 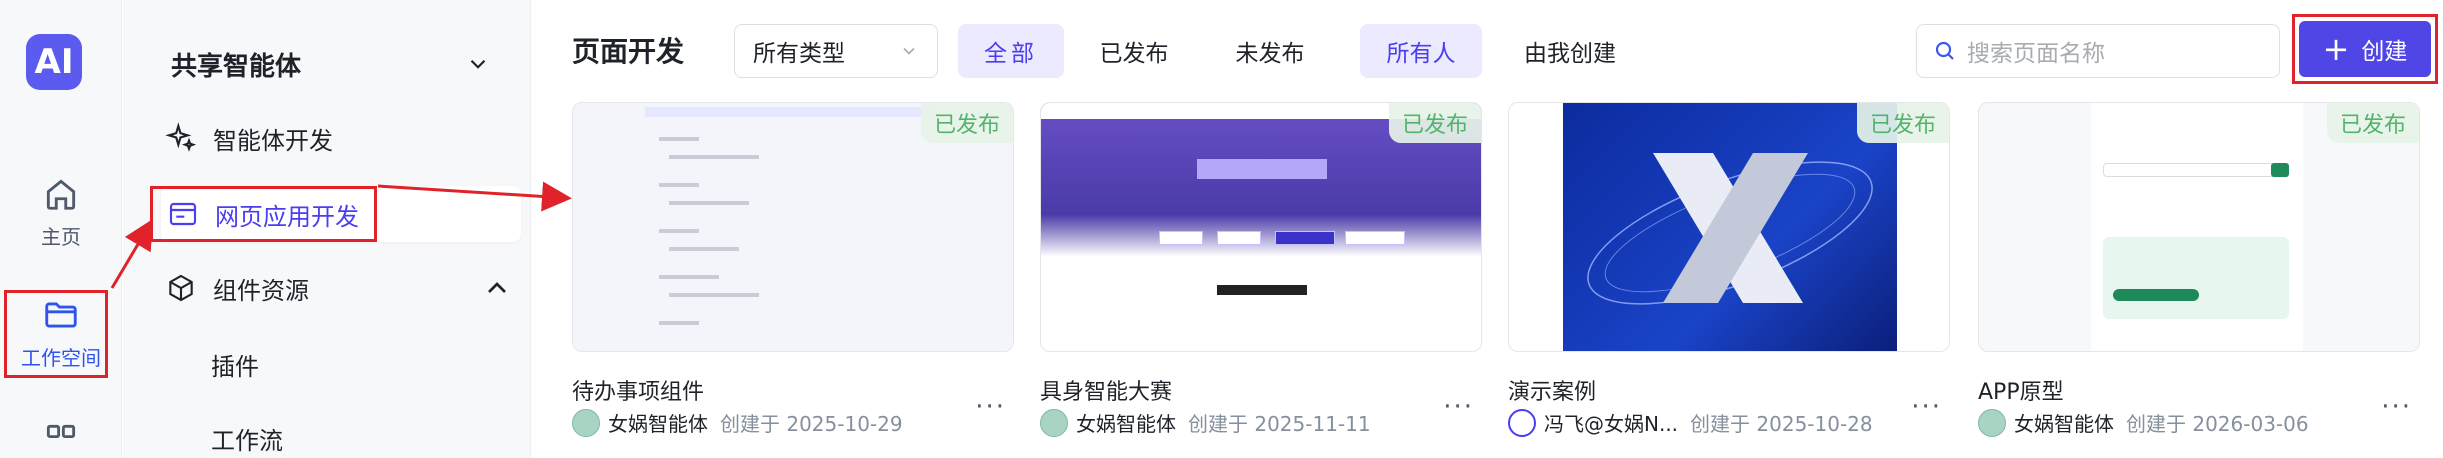 I want to click on card-date: 创建于 2025-10-28, so click(x=1781, y=424).